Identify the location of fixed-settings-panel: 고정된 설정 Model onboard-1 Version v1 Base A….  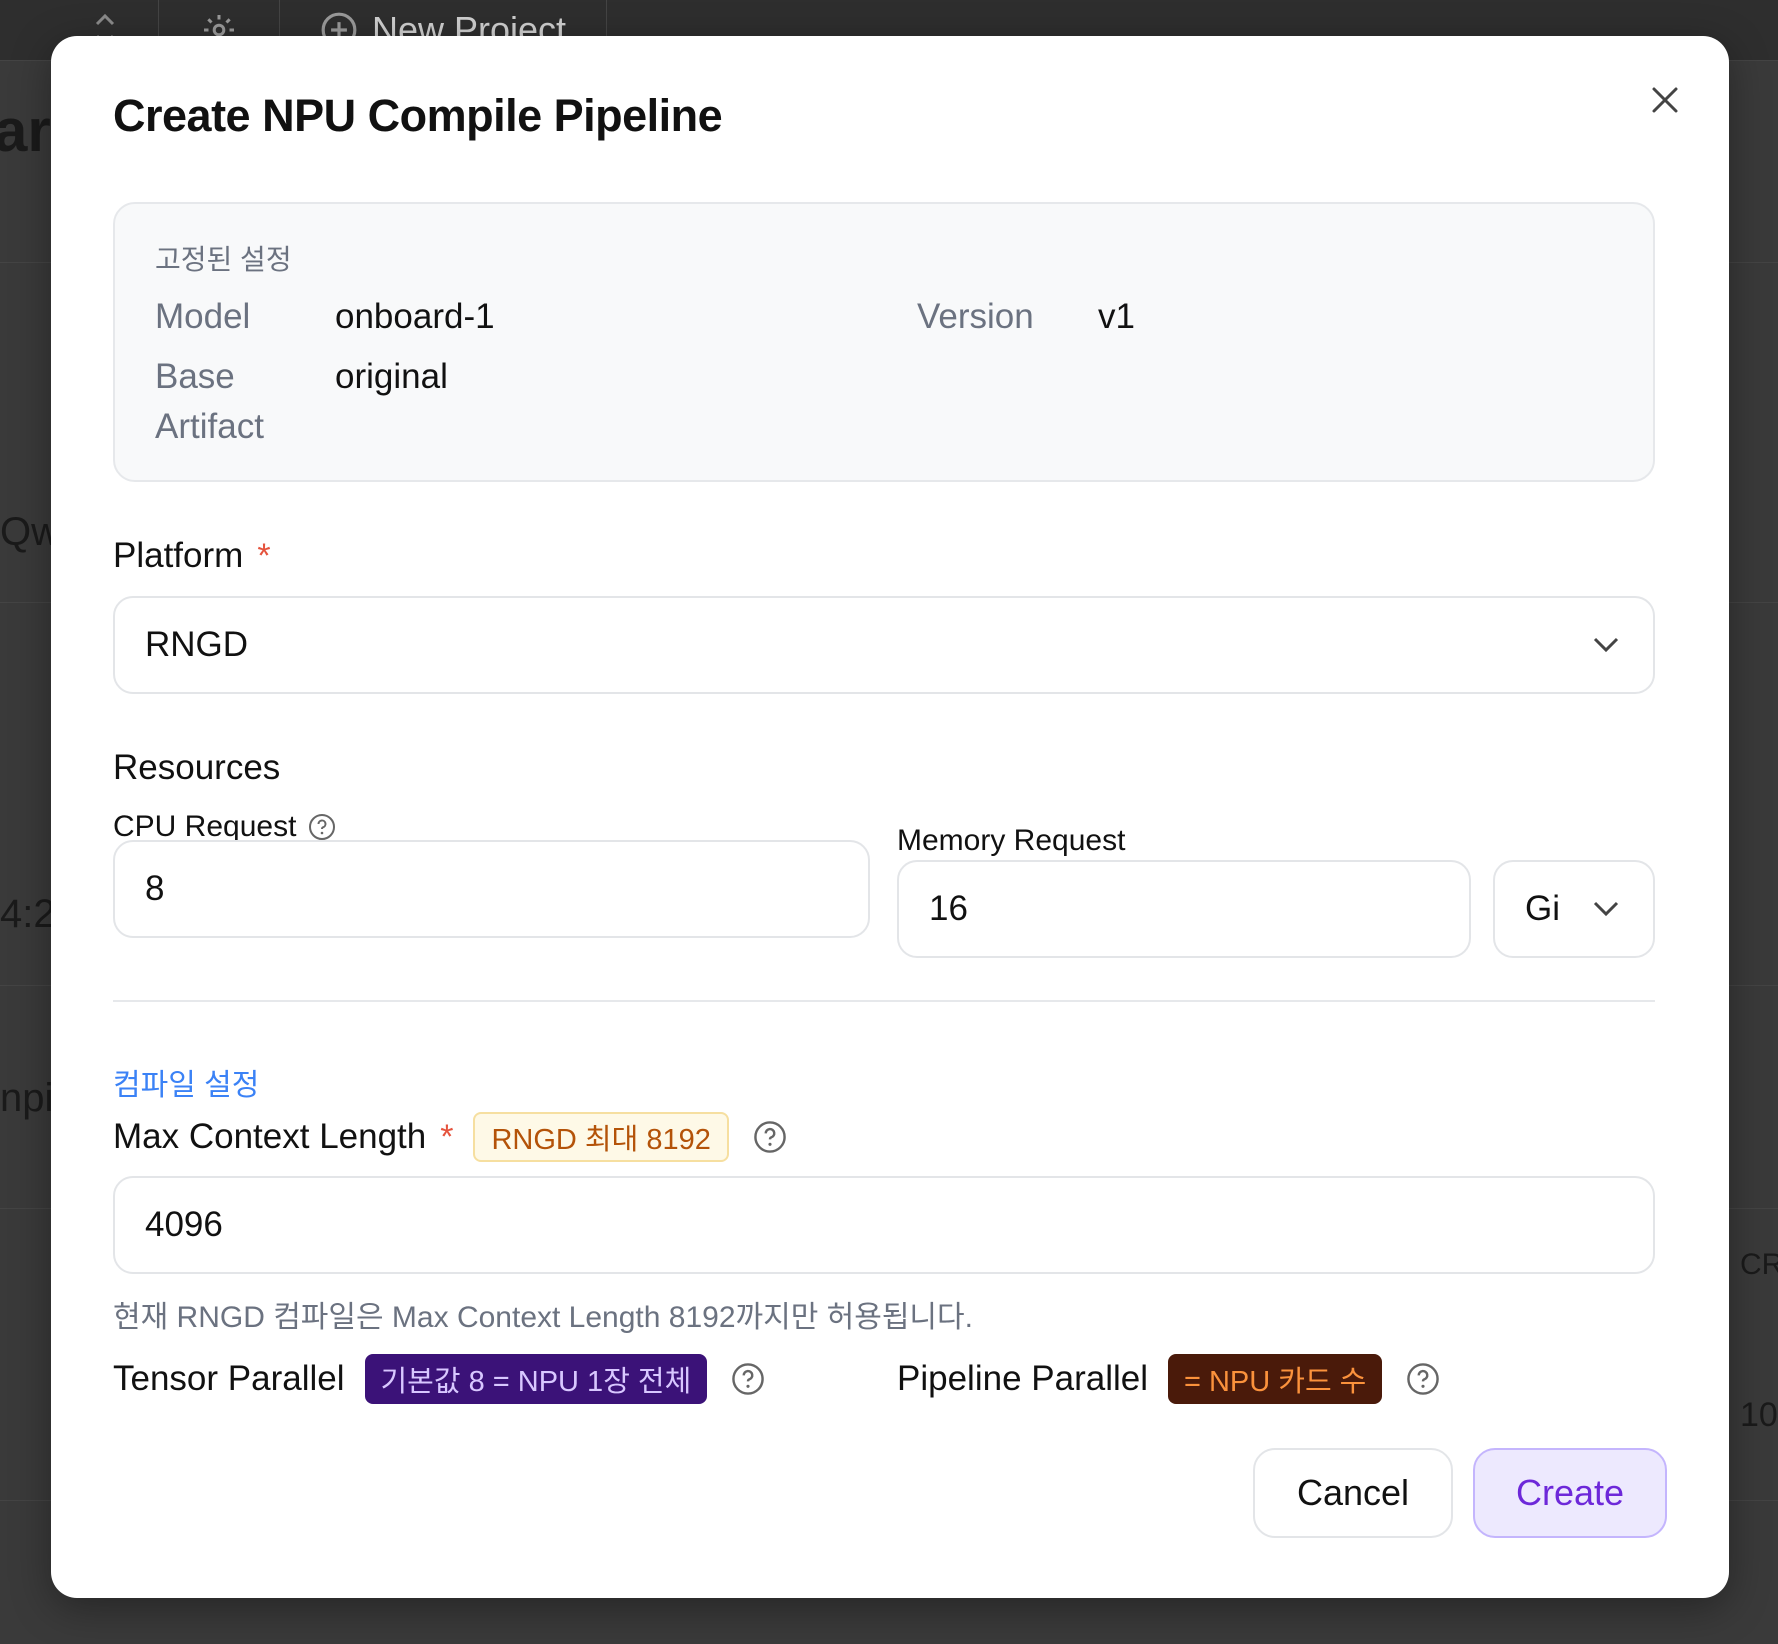
(884, 342).